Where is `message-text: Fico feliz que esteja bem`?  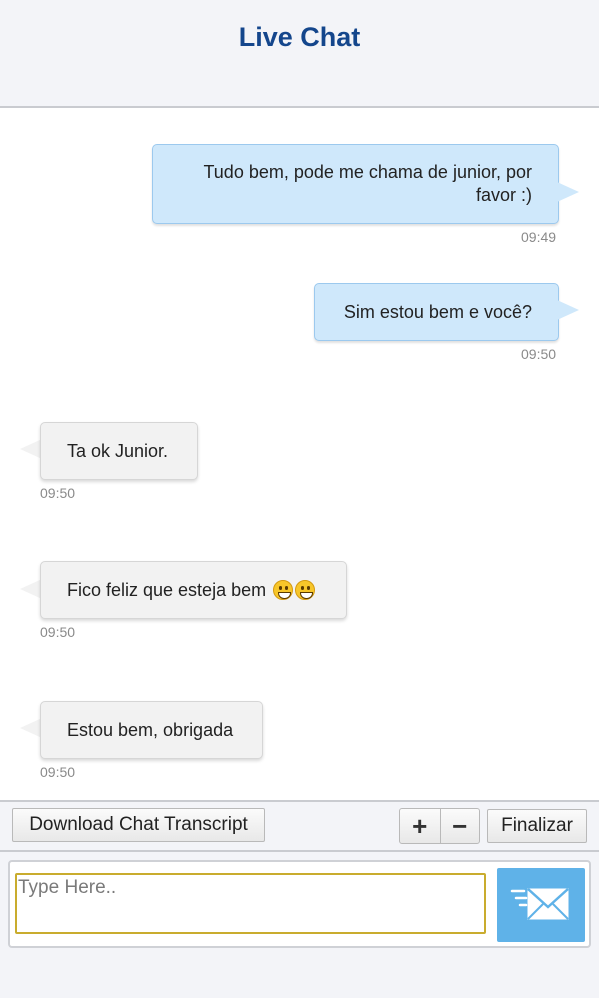
message-text: Fico feliz que esteja bem is located at coordinates (167, 590).